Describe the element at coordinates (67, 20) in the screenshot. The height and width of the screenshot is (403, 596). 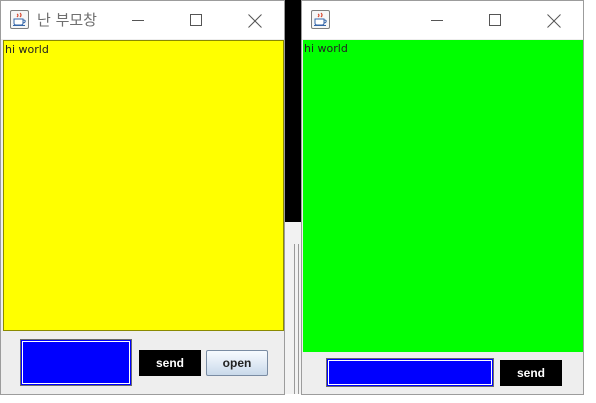
I see `window-title: 난 부모창` at that location.